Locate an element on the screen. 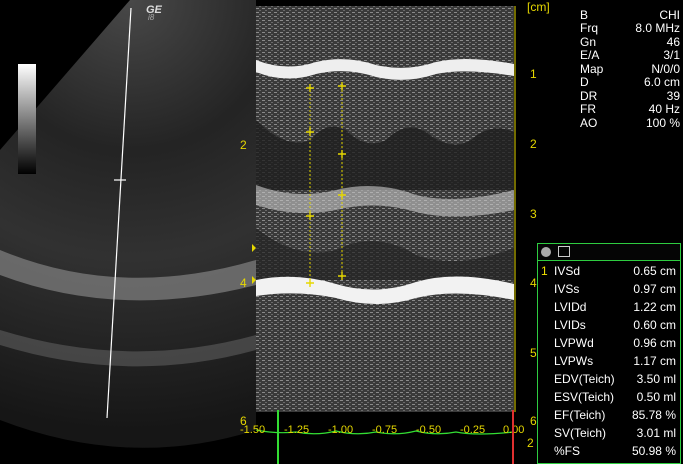 The image size is (683, 464). measurement-label: ESV(Teich) is located at coordinates (584, 397).